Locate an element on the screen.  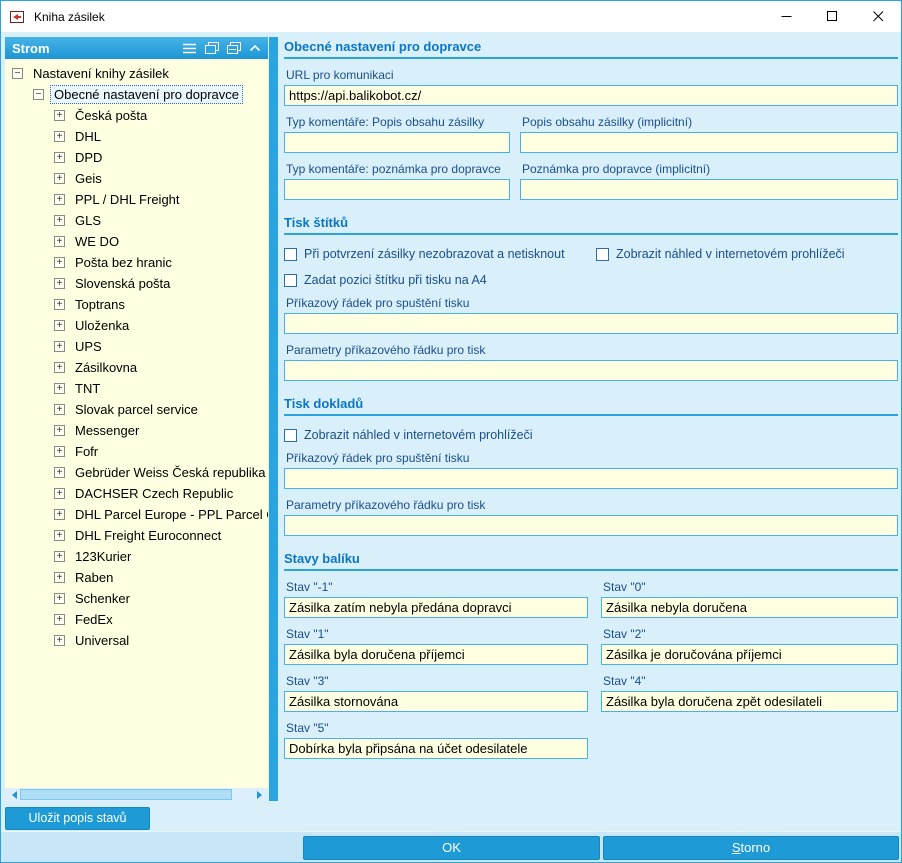
tree-item-carrier: Geis is located at coordinates (136, 178).